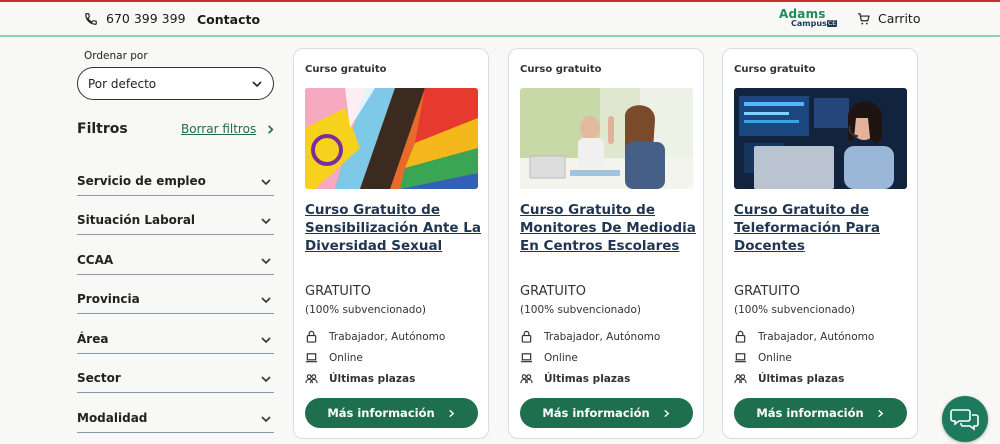 The height and width of the screenshot is (444, 1000). I want to click on clear-filters-link: Borrar filtros, so click(228, 129).